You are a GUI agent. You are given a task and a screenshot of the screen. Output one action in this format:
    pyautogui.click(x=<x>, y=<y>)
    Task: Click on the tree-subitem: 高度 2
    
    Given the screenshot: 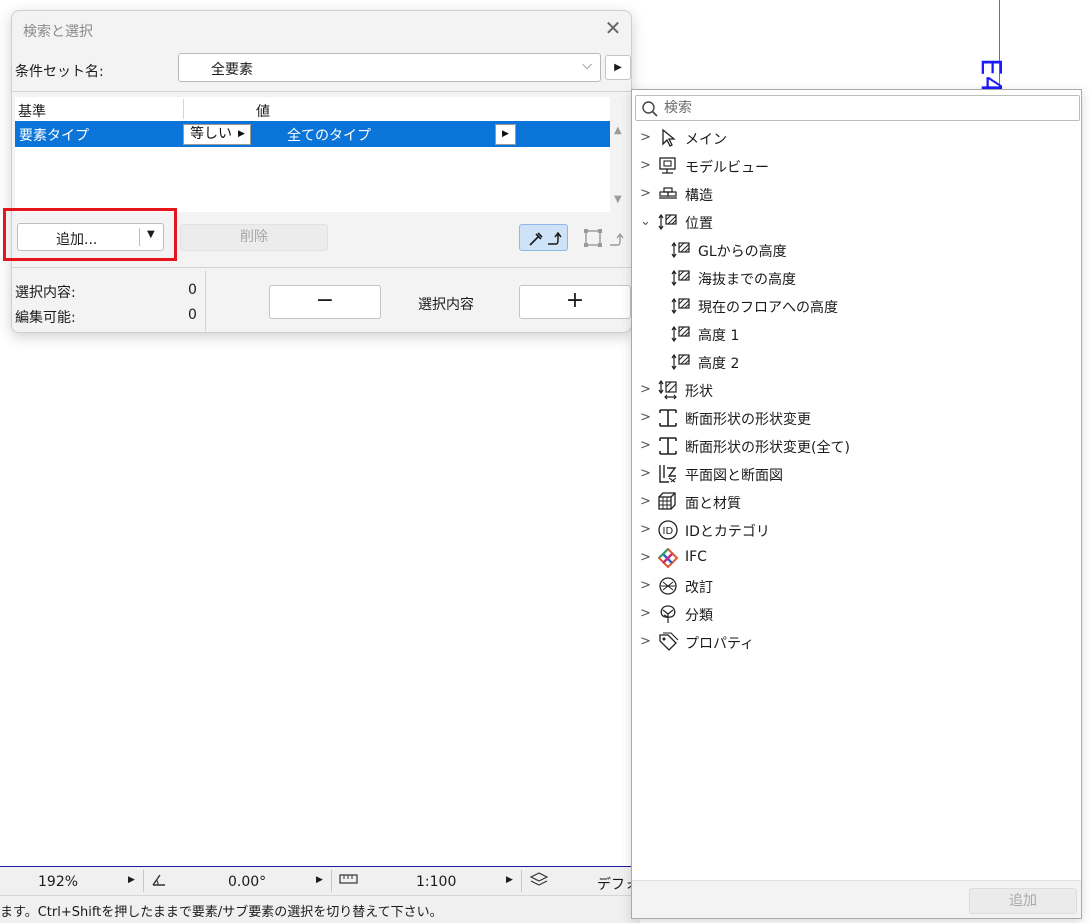 What is the action you would take?
    pyautogui.click(x=856, y=362)
    